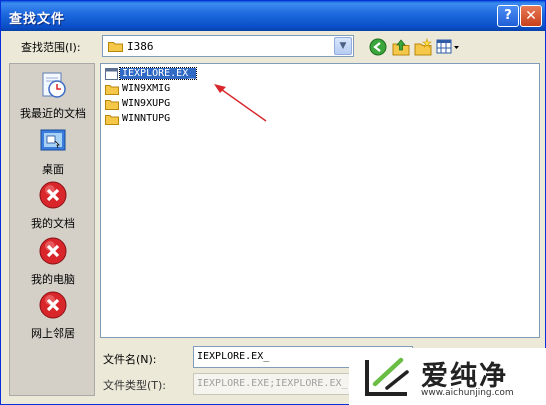 The width and height of the screenshot is (546, 405). I want to click on place-label: 我的电脑, so click(53, 279).